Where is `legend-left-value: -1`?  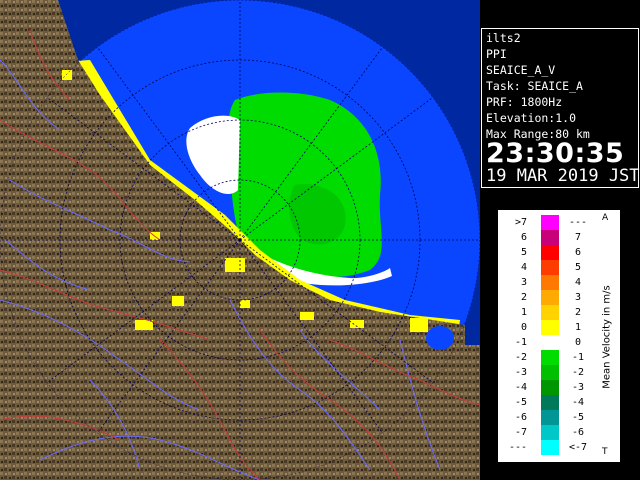
legend-left-value: -1 is located at coordinates (520, 342).